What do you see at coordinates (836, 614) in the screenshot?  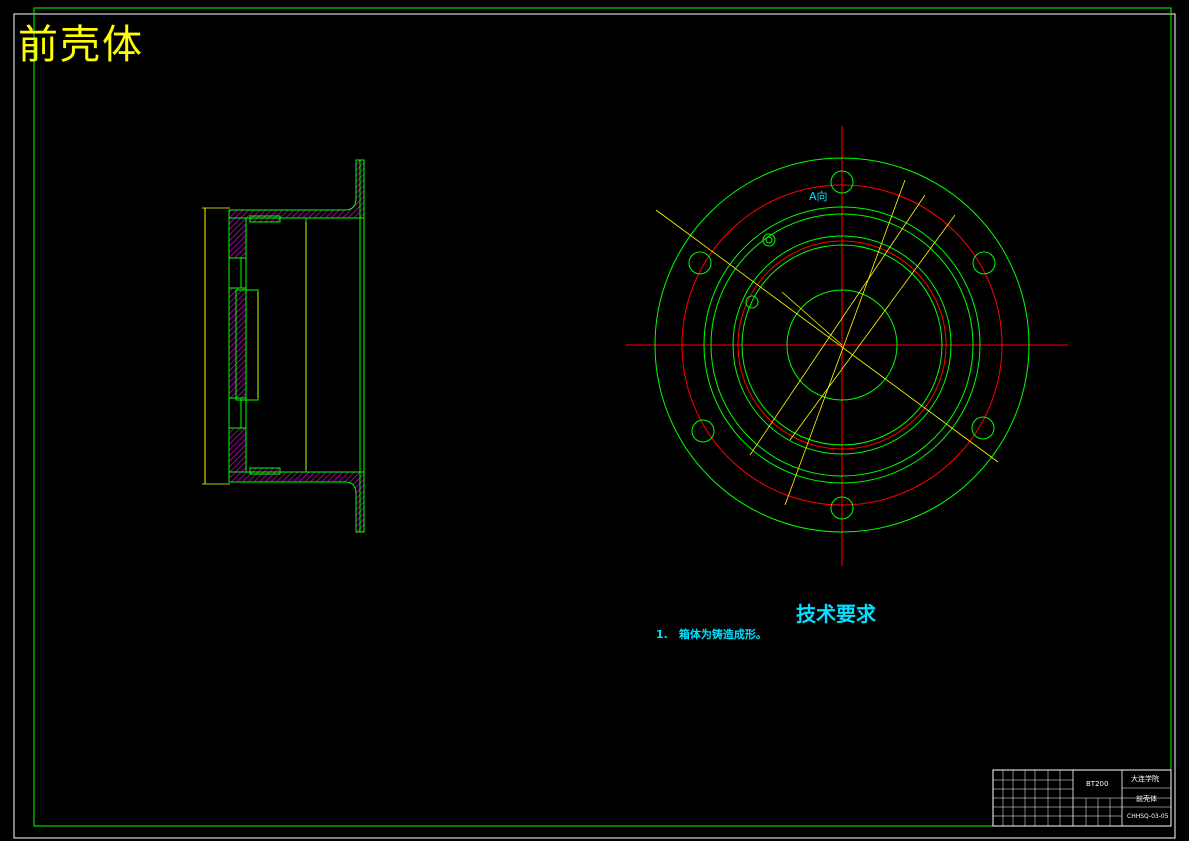 I see `technical-requirements-title: 技术要求` at bounding box center [836, 614].